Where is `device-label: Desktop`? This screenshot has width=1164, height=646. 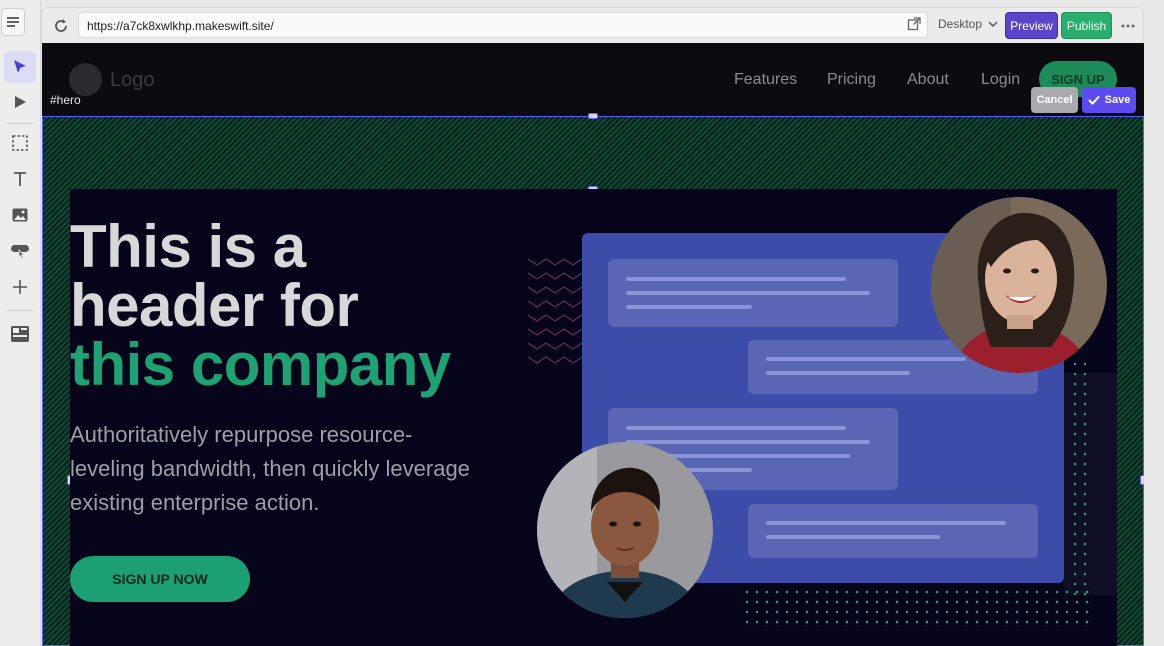 device-label: Desktop is located at coordinates (960, 24).